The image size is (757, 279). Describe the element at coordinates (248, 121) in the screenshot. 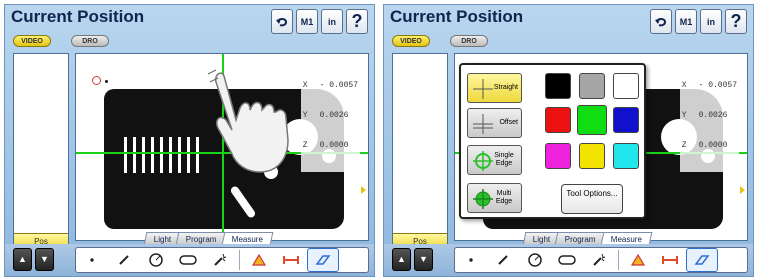

I see `hand-pointer-icon` at that location.